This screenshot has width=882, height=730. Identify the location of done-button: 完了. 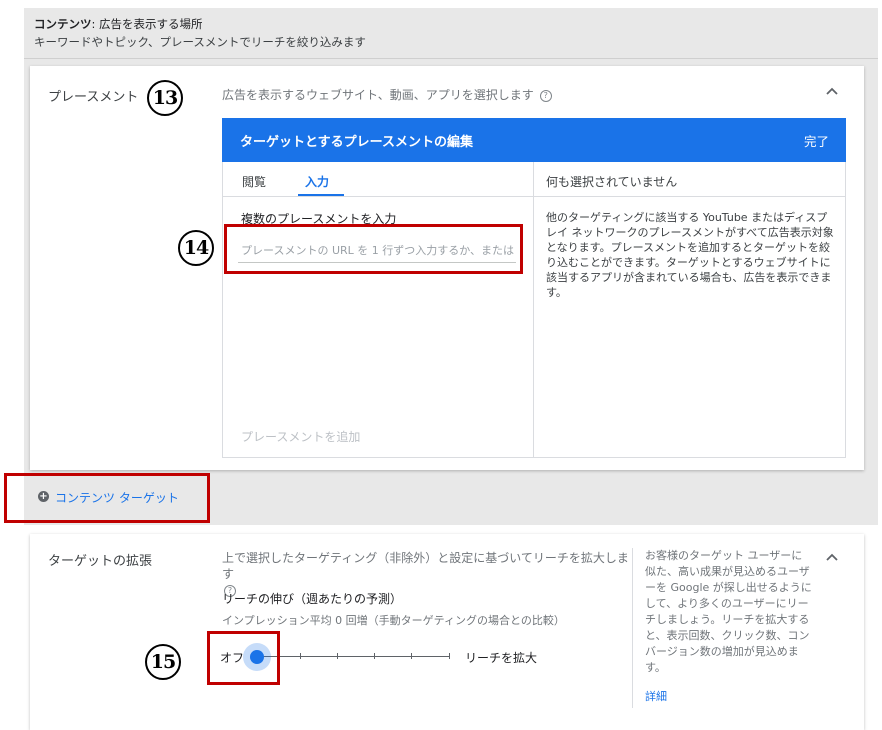
(816, 140).